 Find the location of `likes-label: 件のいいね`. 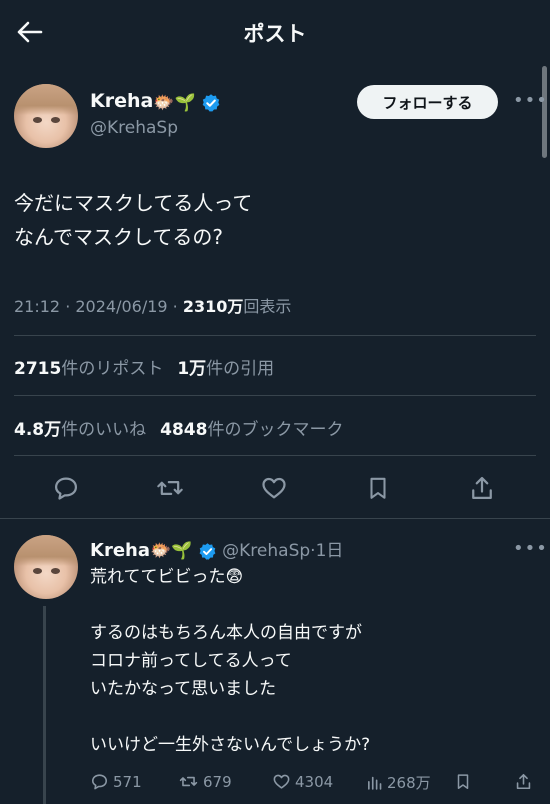

likes-label: 件のいいね is located at coordinates (104, 430).